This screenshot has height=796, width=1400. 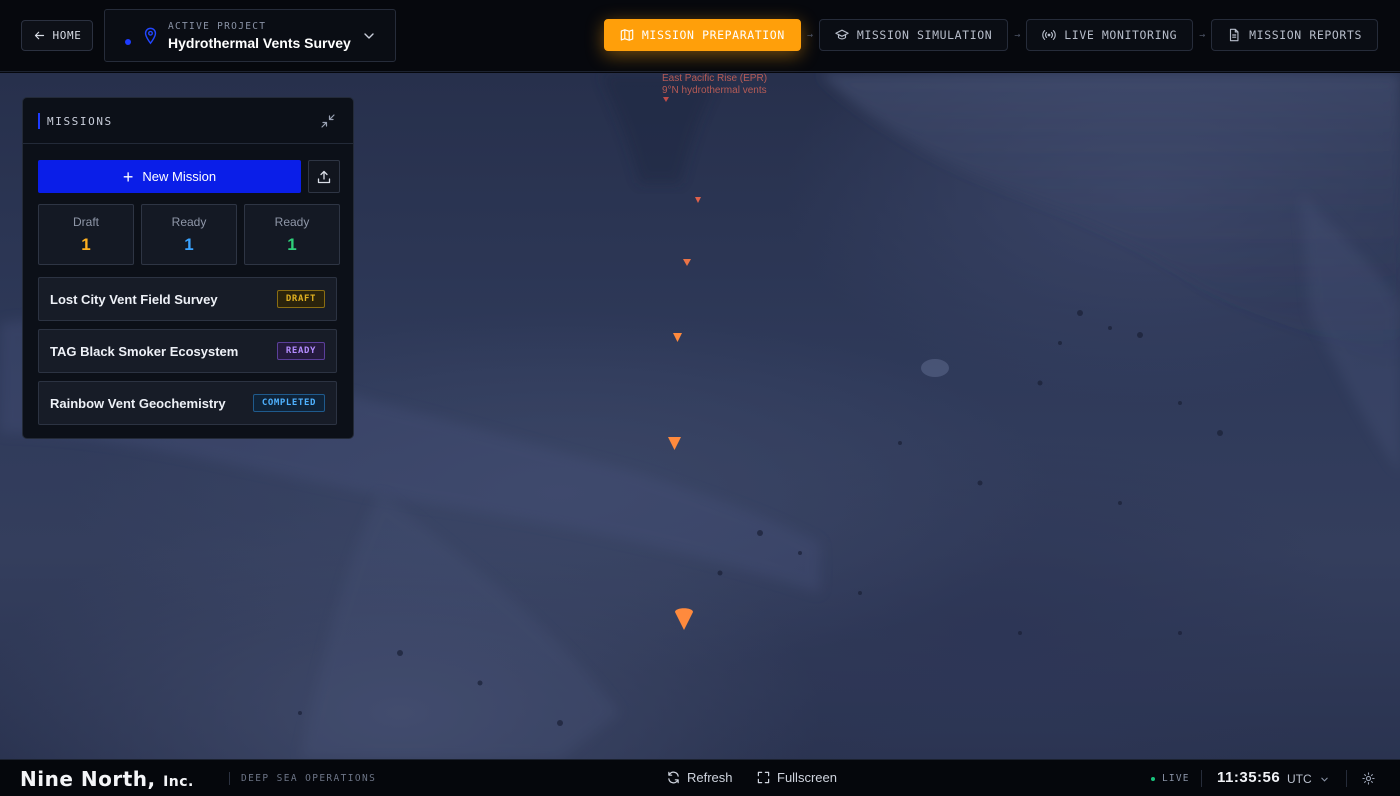 I want to click on fullscreen-button: Fullscreen, so click(x=797, y=777).